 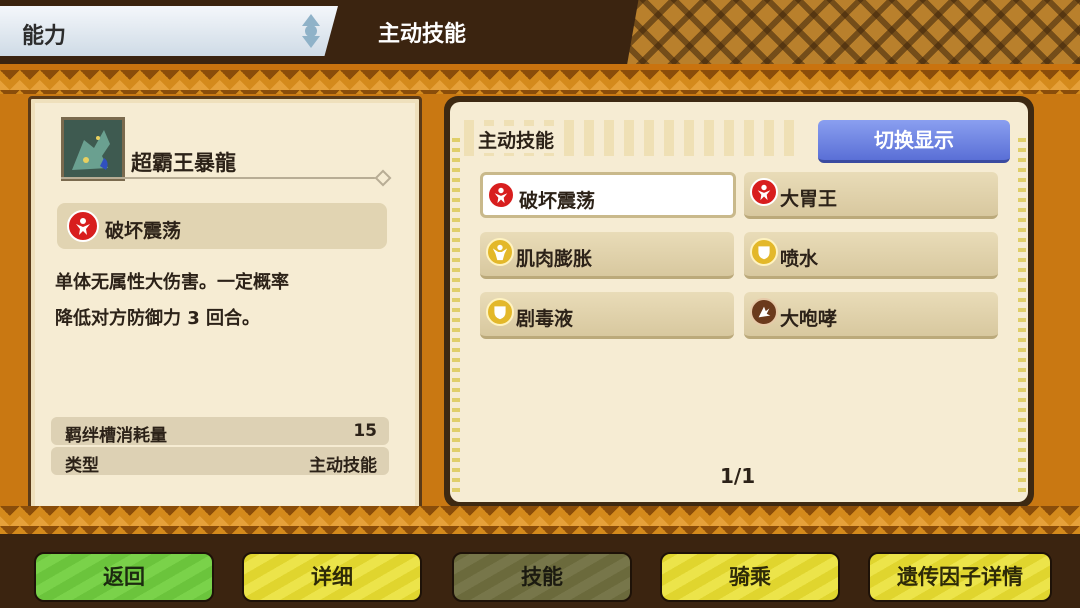 What do you see at coordinates (169, 31) in the screenshot?
I see `category-tab: 能力` at bounding box center [169, 31].